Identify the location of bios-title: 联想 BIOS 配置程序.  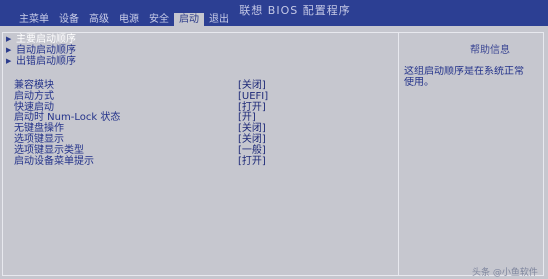
(295, 10).